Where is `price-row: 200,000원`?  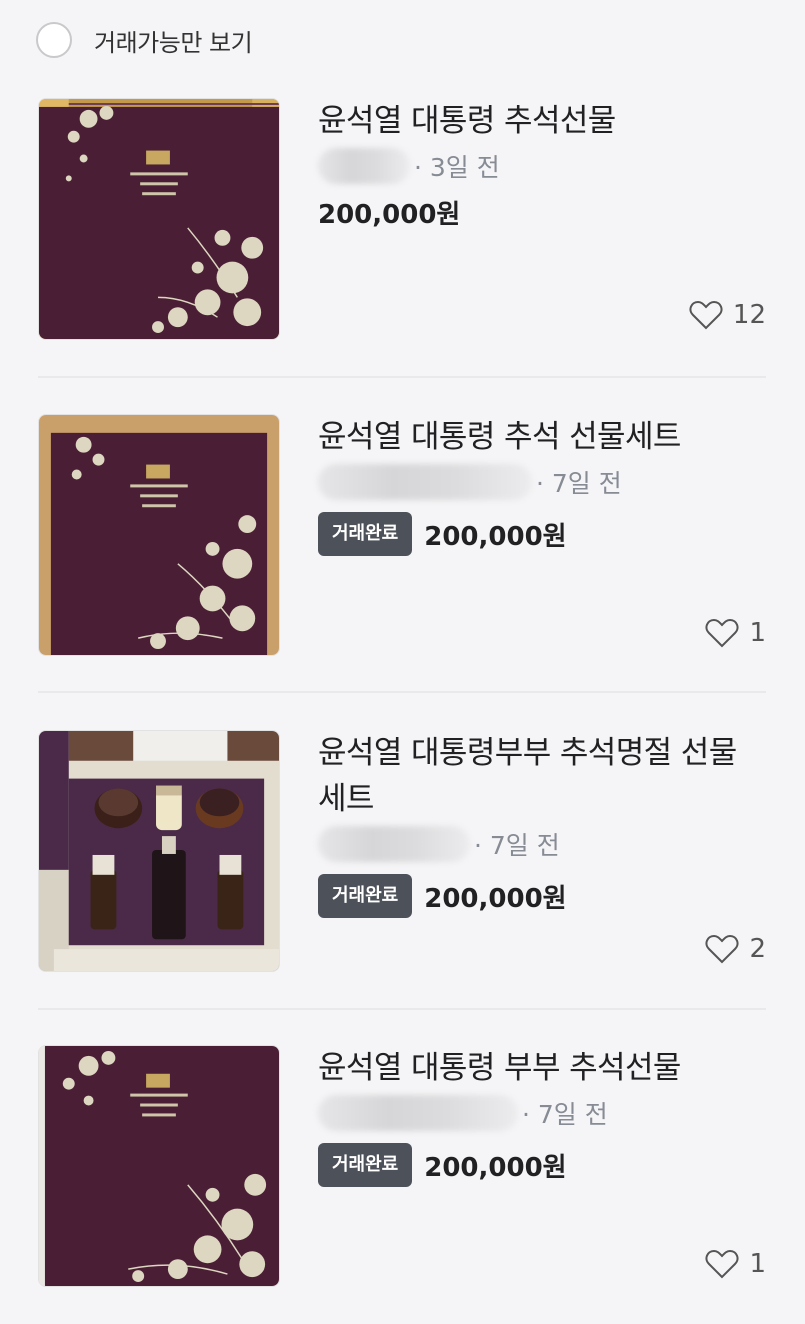
price-row: 200,000원 is located at coordinates (542, 212).